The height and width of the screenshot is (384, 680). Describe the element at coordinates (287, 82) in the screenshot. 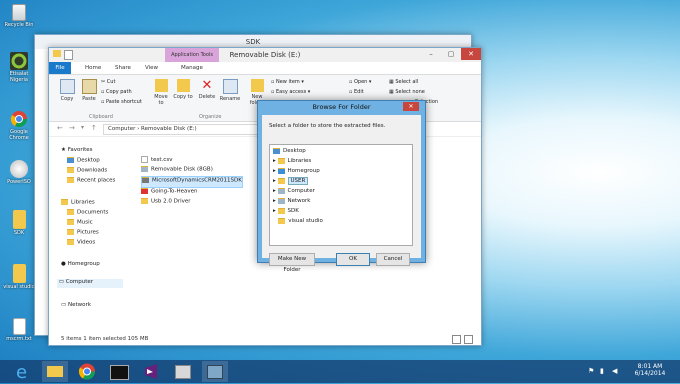

I see `new-item-button: ▫ New item ▾` at that location.